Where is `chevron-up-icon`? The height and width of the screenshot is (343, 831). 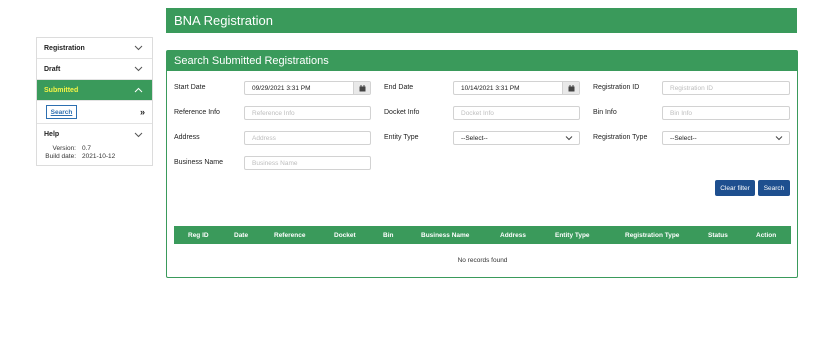
chevron-up-icon is located at coordinates (138, 90).